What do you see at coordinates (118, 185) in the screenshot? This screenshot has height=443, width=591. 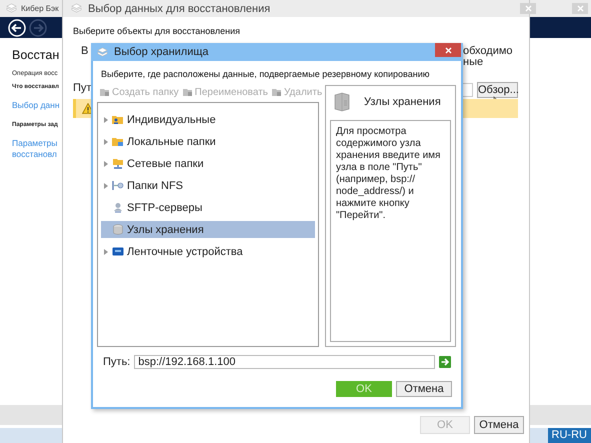 I see `plug-icon` at bounding box center [118, 185].